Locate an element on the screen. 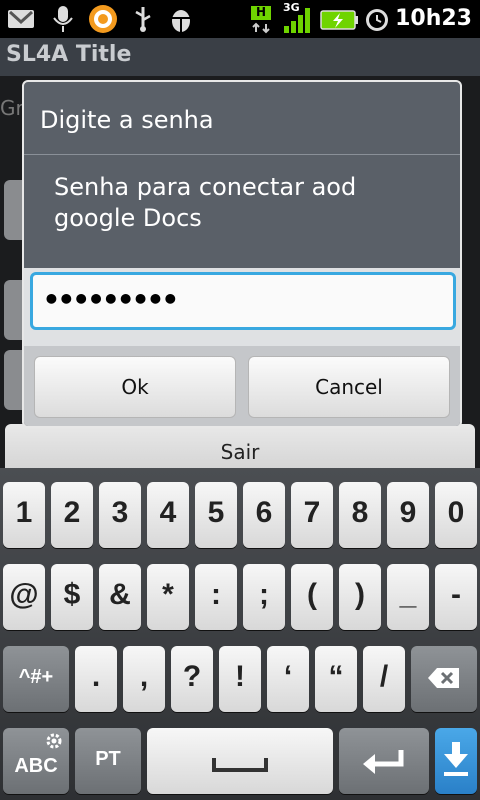 The height and width of the screenshot is (800, 480). key-underscore: _ is located at coordinates (408, 597).